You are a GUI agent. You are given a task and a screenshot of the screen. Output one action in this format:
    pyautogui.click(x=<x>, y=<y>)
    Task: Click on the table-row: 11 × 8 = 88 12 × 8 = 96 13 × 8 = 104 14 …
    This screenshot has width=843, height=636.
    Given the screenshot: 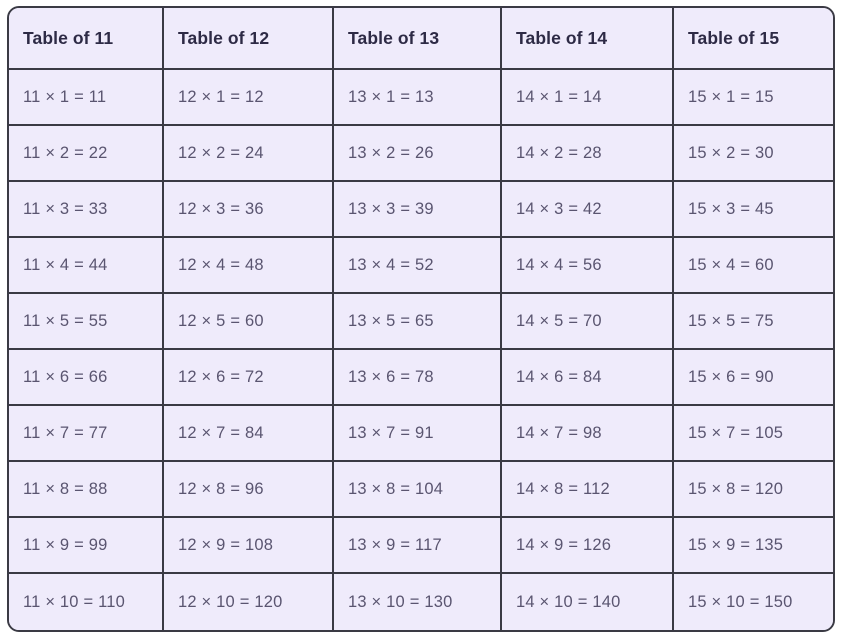 What is the action you would take?
    pyautogui.click(x=421, y=490)
    